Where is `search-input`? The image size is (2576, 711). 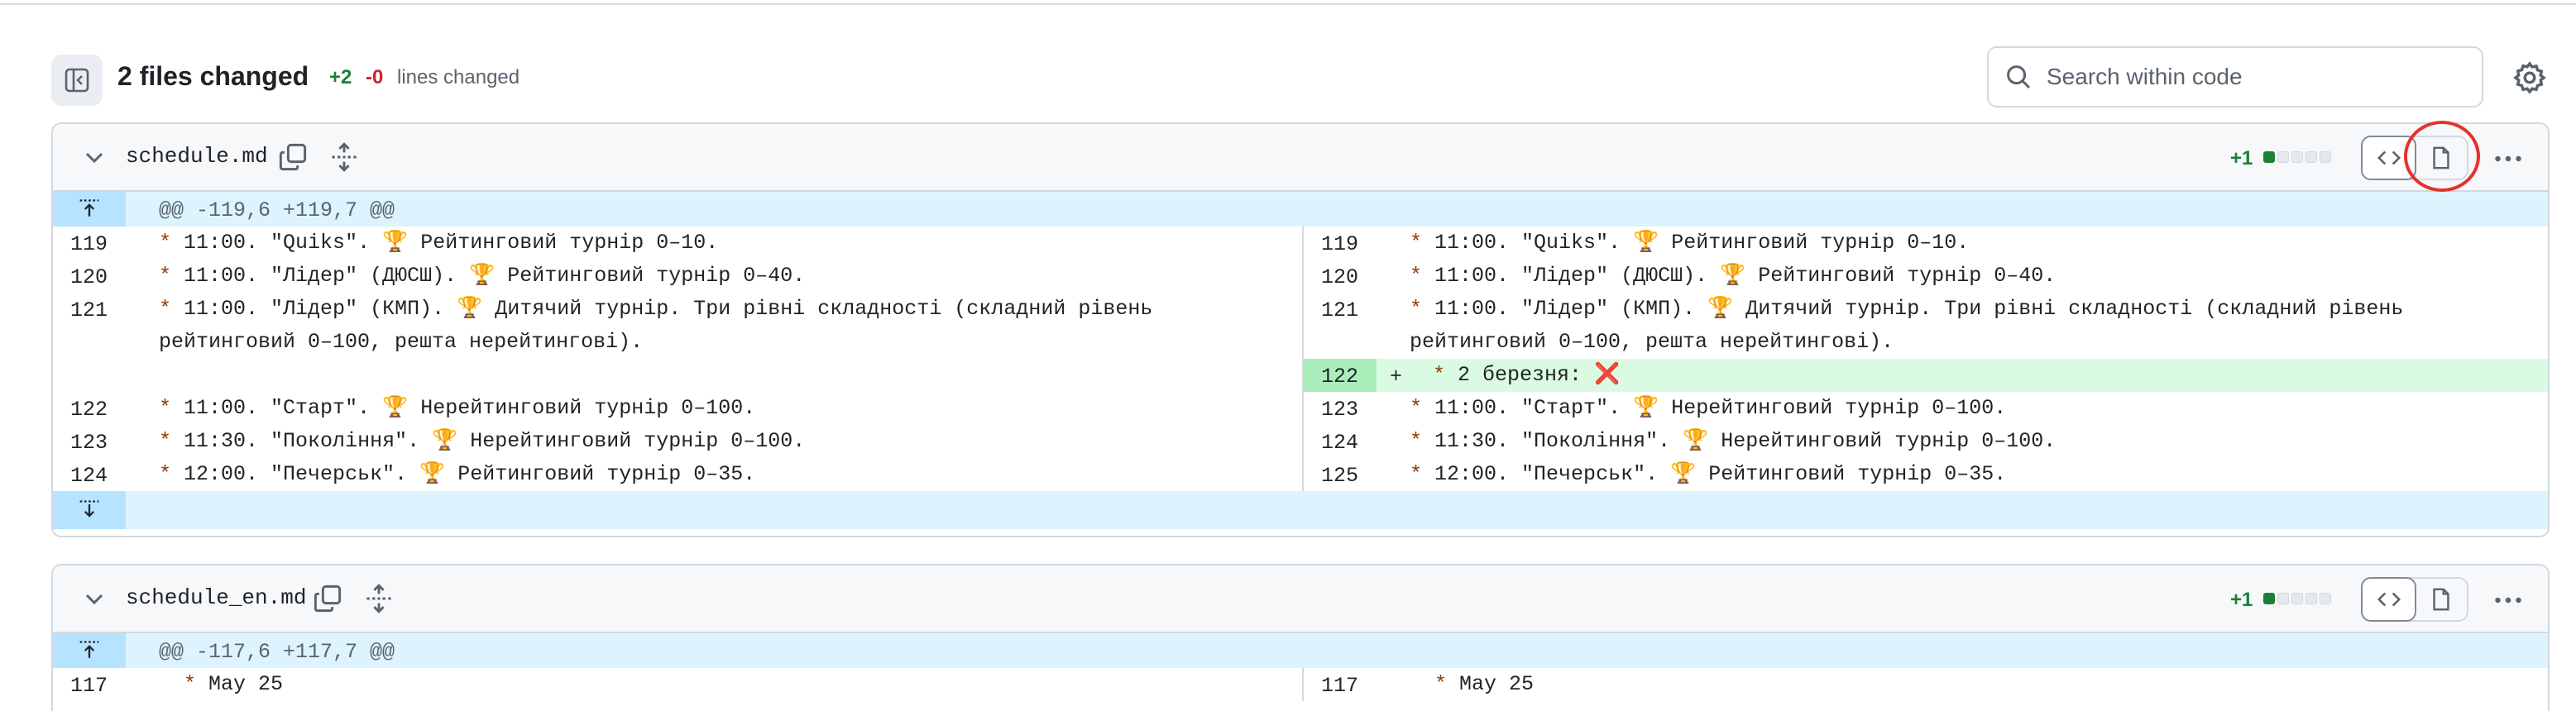 search-input is located at coordinates (2262, 77).